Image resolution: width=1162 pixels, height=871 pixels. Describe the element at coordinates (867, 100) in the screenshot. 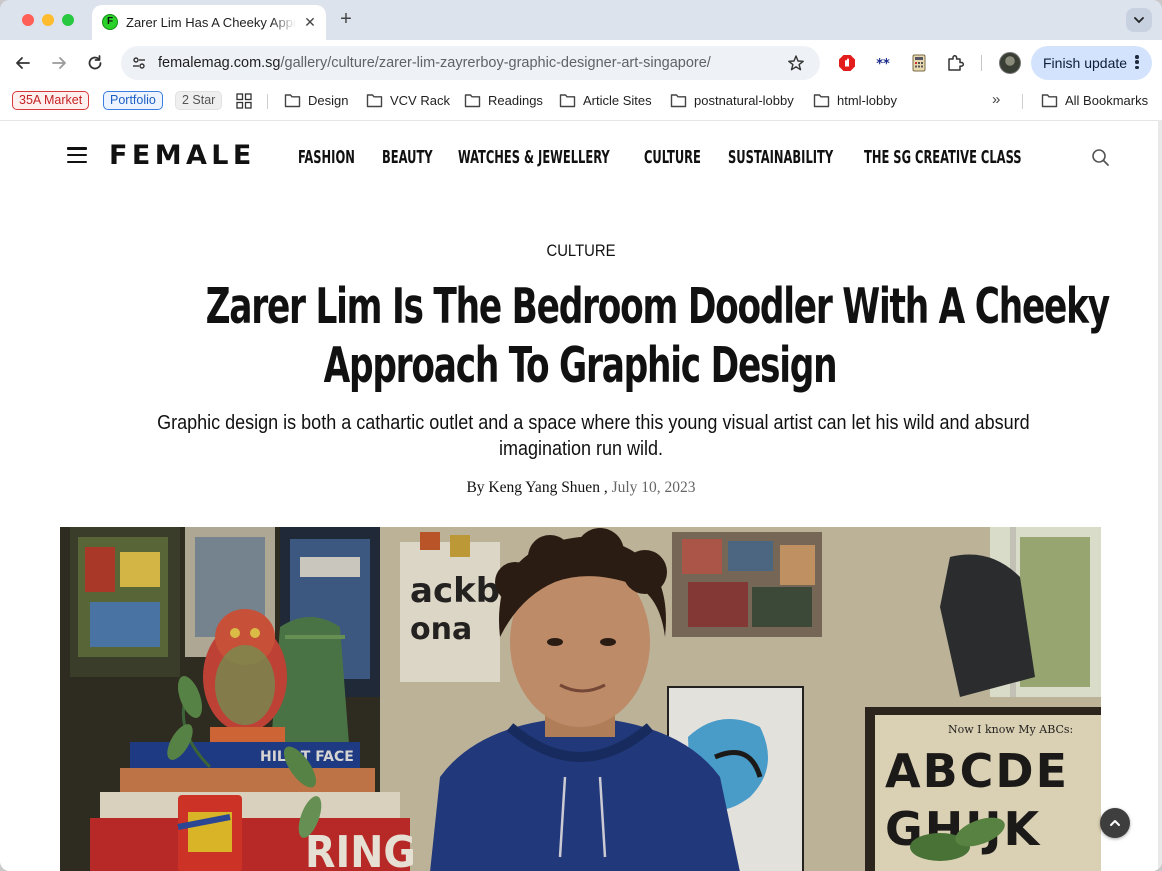

I see `bookmark-folder-label: html-lobby` at that location.